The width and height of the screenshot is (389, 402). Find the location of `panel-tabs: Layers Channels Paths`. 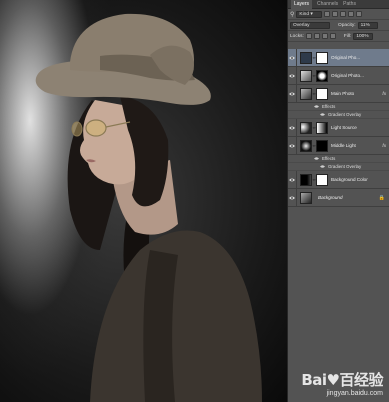

panel-tabs: Layers Channels Paths is located at coordinates (338, 4).